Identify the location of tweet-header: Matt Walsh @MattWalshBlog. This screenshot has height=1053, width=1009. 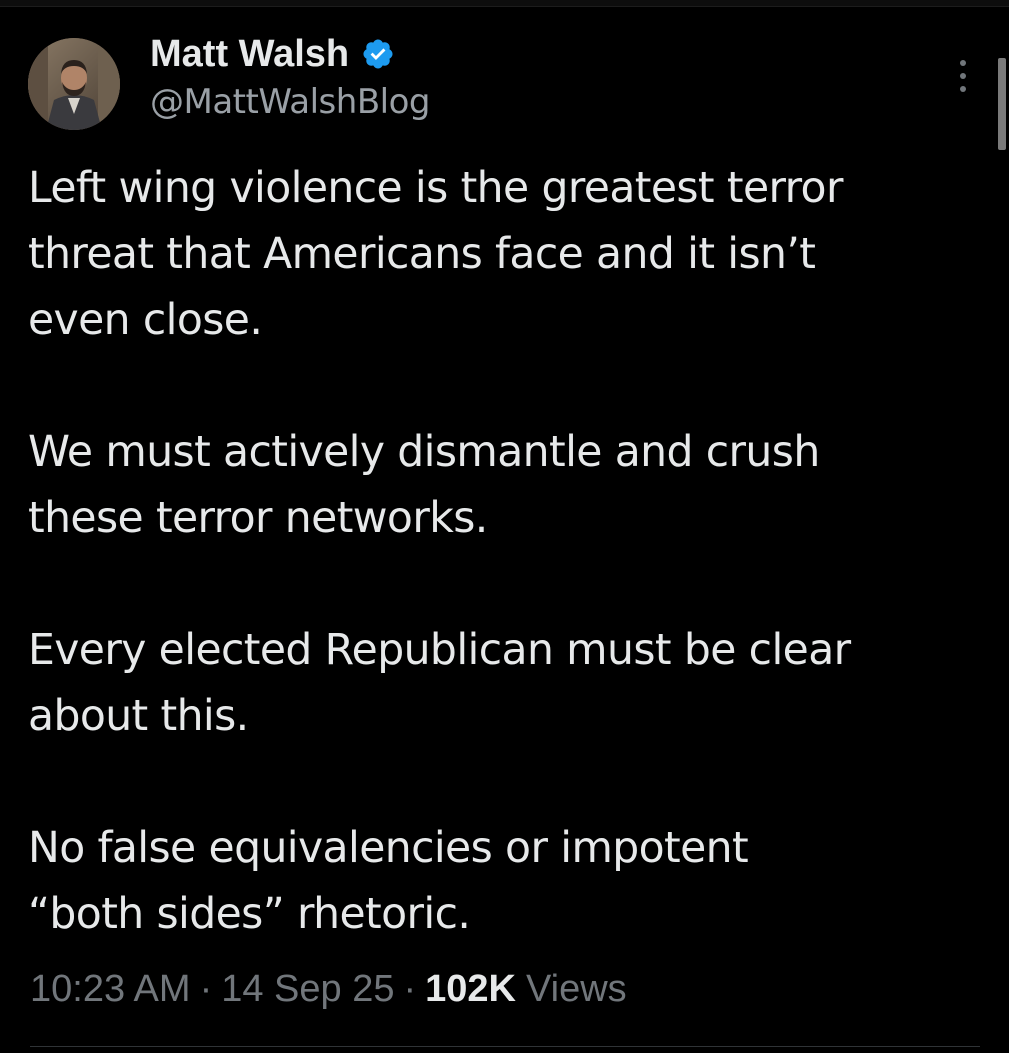
(229, 81).